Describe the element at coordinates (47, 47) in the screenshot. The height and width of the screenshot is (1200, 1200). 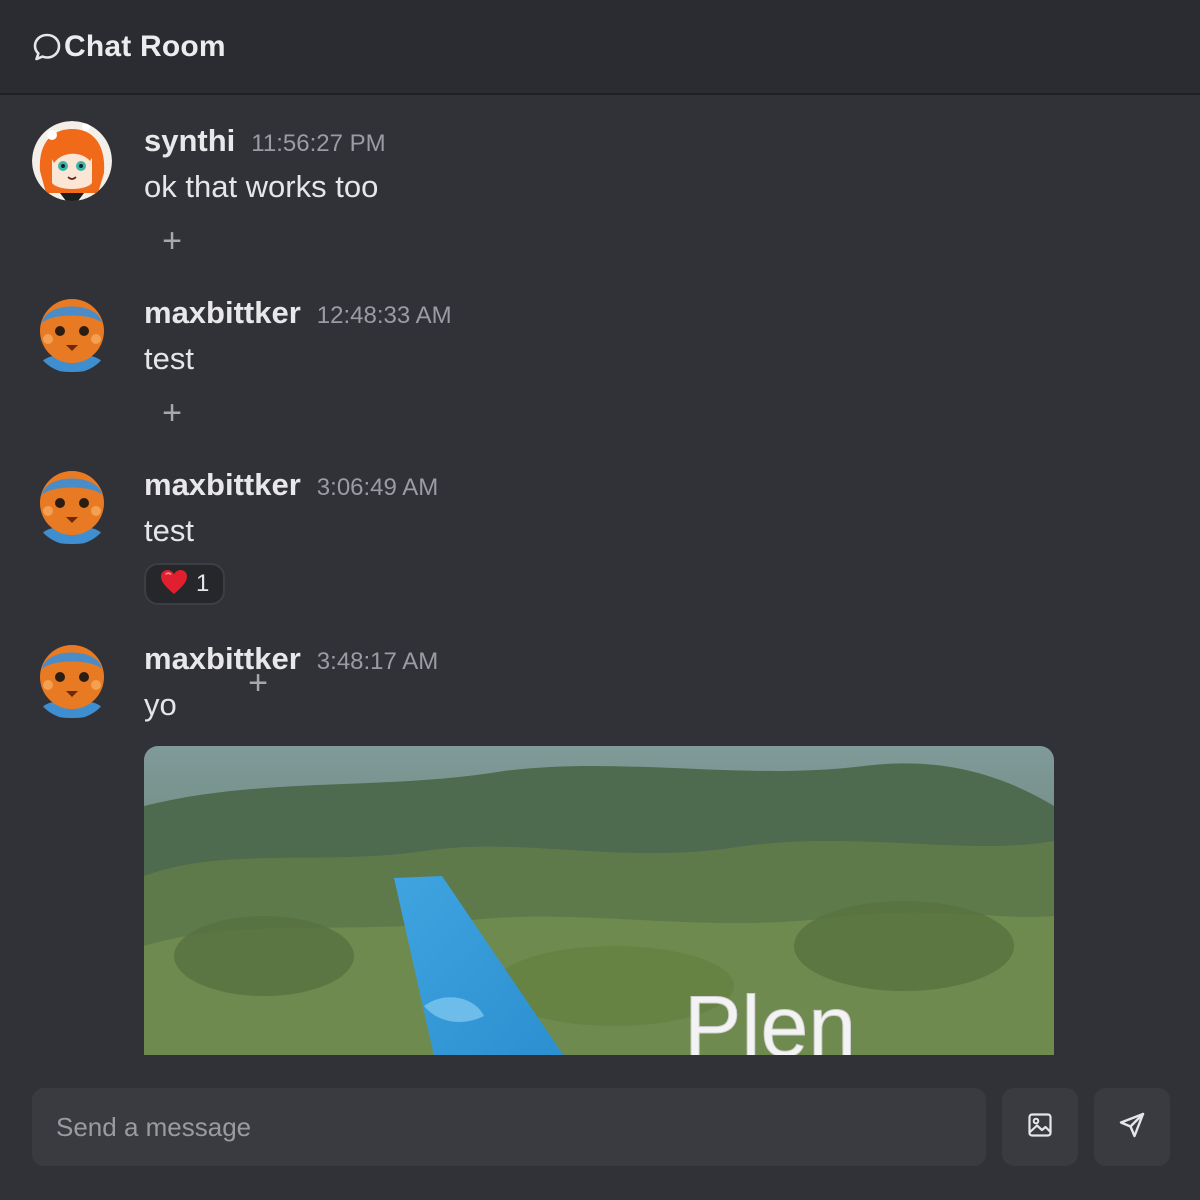
I see `chat-bubble-icon` at that location.